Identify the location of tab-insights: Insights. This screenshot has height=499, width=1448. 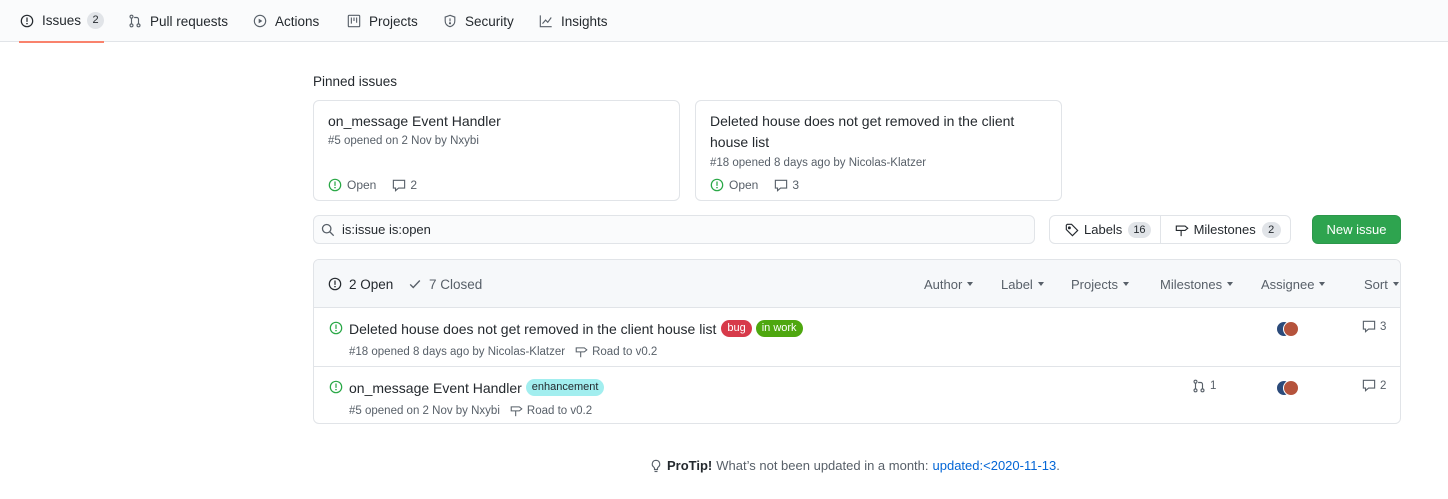
(573, 21).